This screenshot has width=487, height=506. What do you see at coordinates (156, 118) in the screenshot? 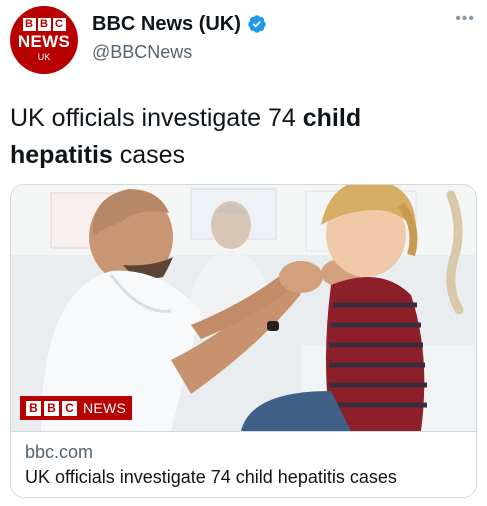
I see `tweet-text-part1: UK officials investigate 74` at bounding box center [156, 118].